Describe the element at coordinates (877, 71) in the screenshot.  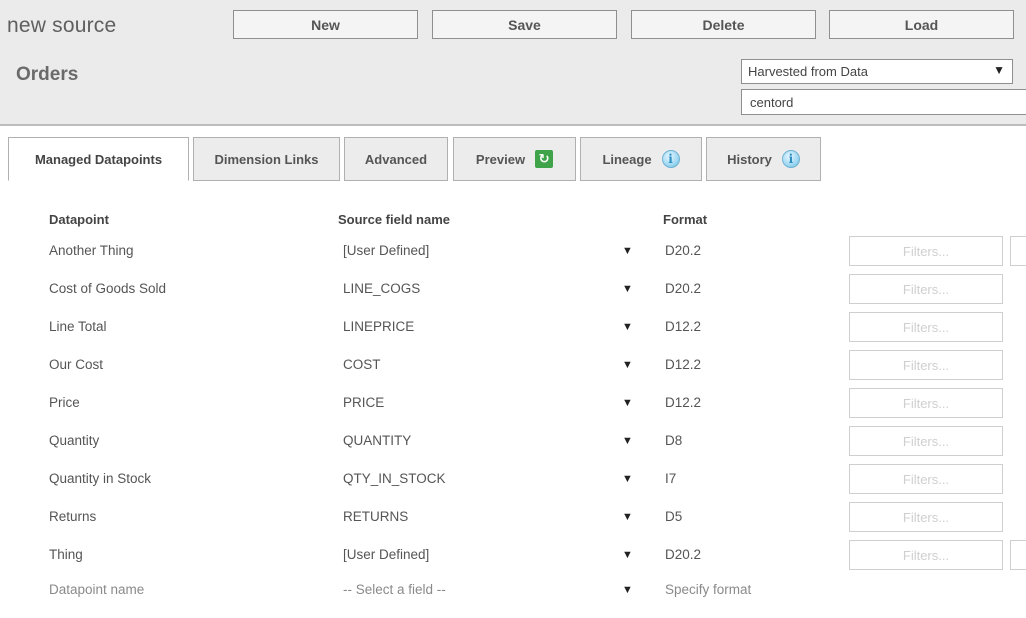
I see `origin-select: Harvested from Data ▼` at that location.